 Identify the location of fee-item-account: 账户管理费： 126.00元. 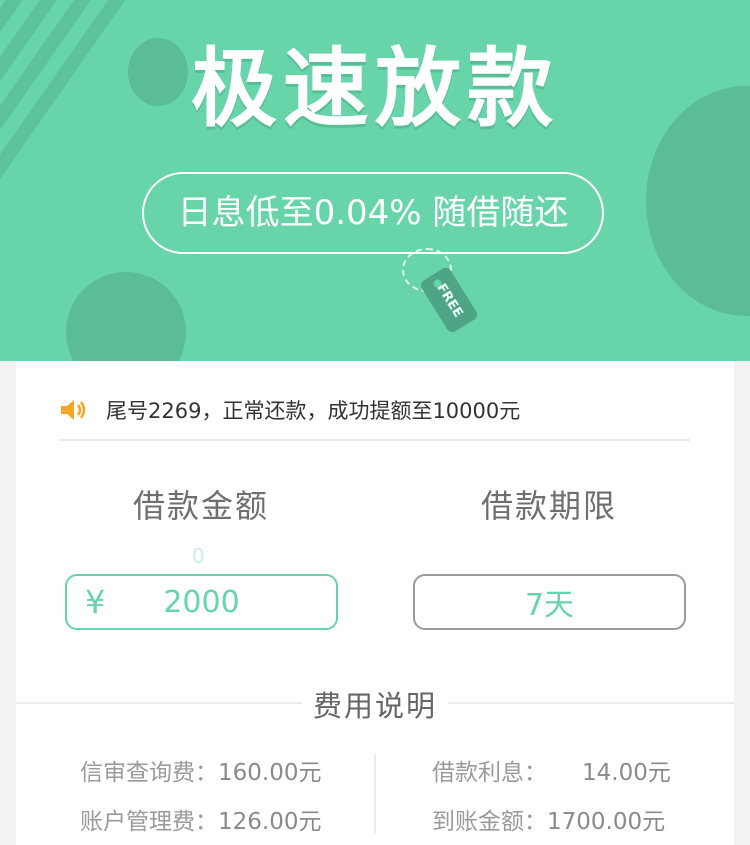
(200, 819).